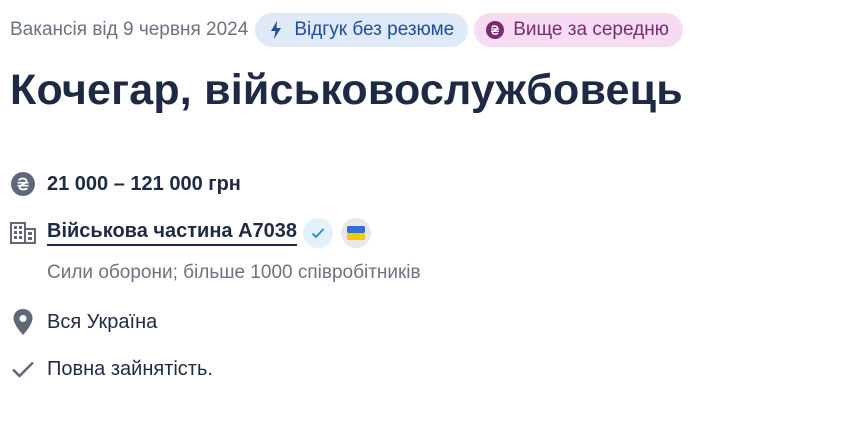 The height and width of the screenshot is (422, 845). I want to click on location-row: Вся Україна, so click(83, 322).